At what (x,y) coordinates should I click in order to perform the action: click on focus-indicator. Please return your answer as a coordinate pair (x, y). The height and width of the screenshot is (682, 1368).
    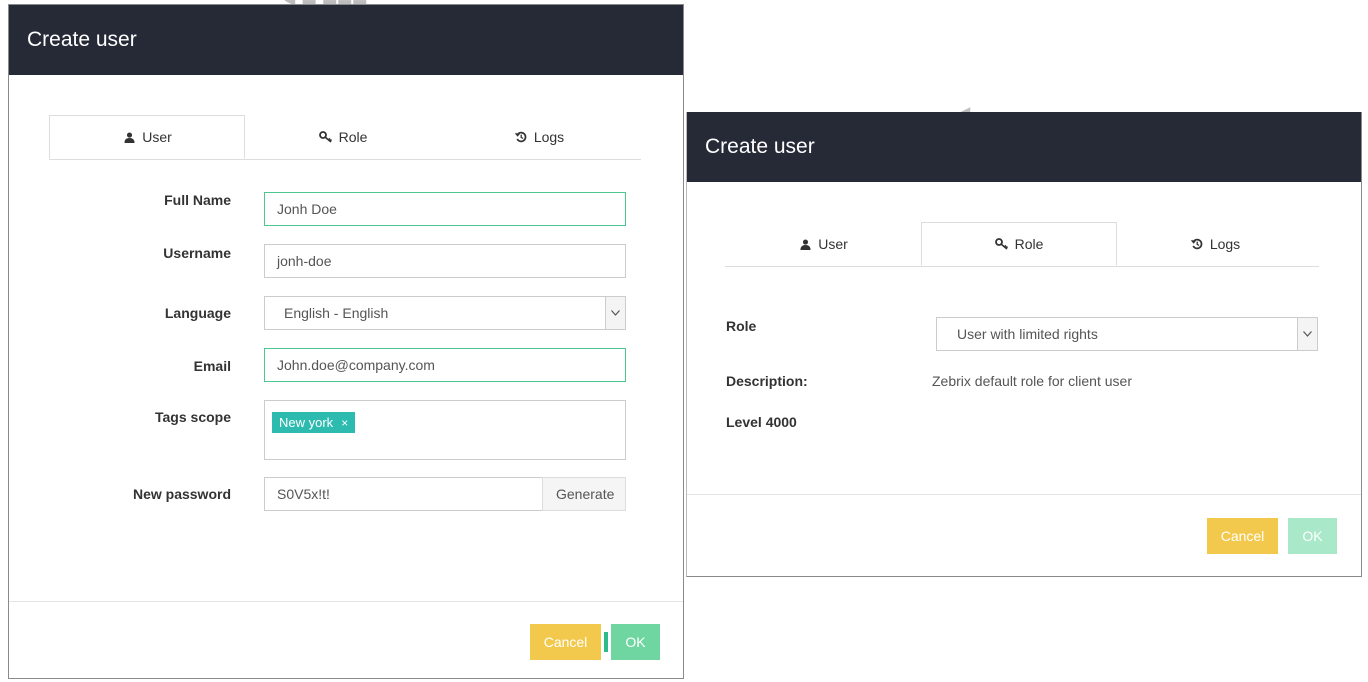
    Looking at the image, I should click on (606, 642).